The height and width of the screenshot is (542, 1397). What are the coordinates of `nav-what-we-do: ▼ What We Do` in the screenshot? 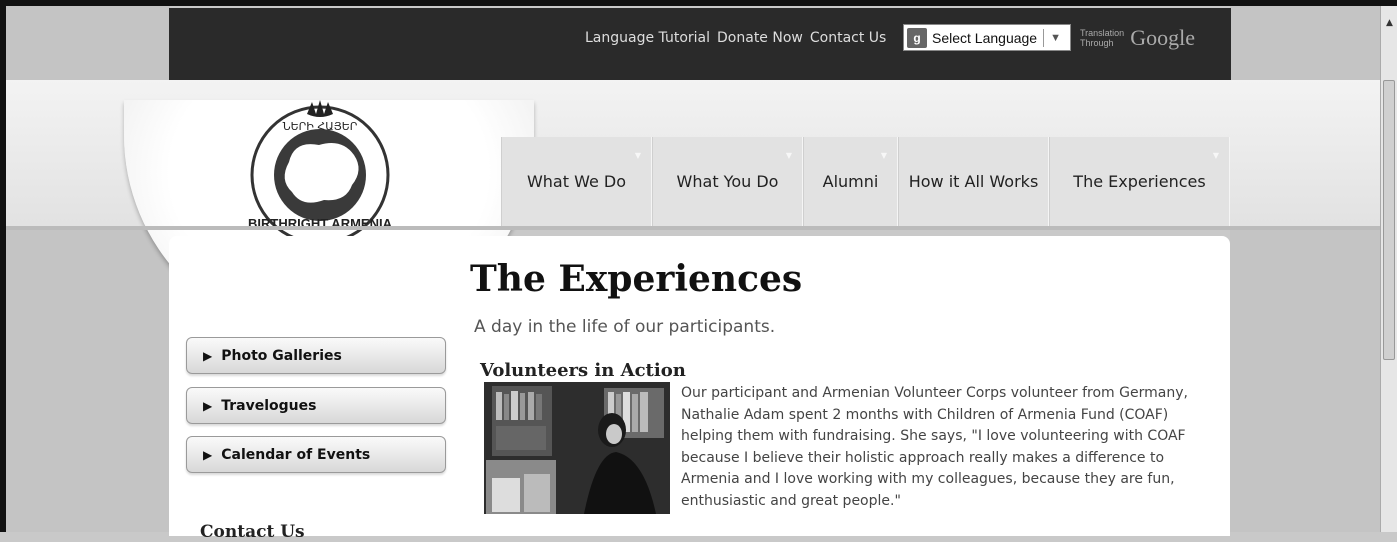 It's located at (576, 181).